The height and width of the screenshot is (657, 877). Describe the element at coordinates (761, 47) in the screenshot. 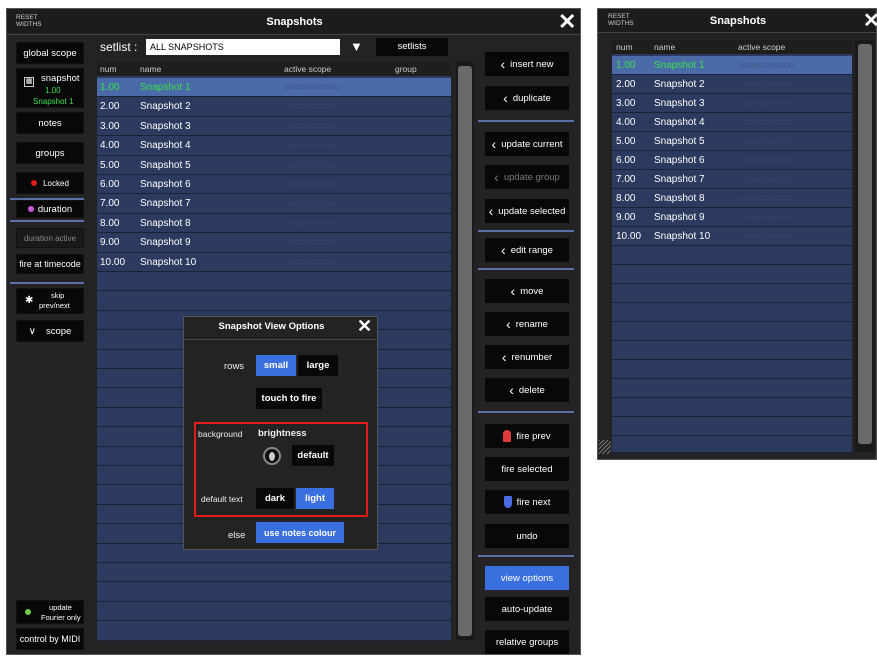

I see `small-col-active-scope: active scope` at that location.